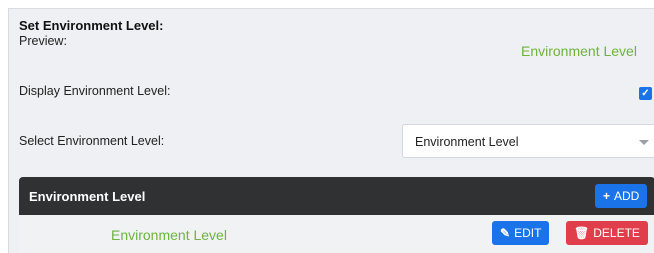 The image size is (654, 253). What do you see at coordinates (91, 25) in the screenshot?
I see `section-title: Set Environment Level:` at bounding box center [91, 25].